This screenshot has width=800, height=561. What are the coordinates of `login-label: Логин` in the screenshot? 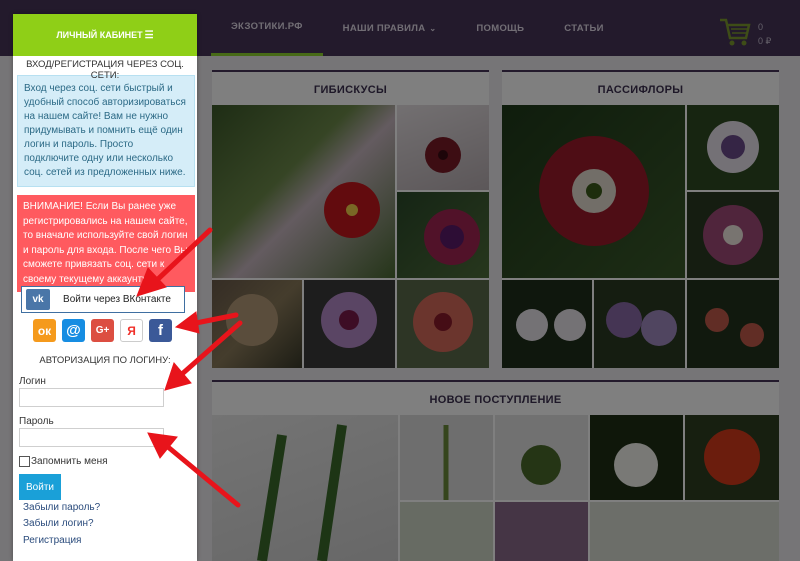 It's located at (32, 381).